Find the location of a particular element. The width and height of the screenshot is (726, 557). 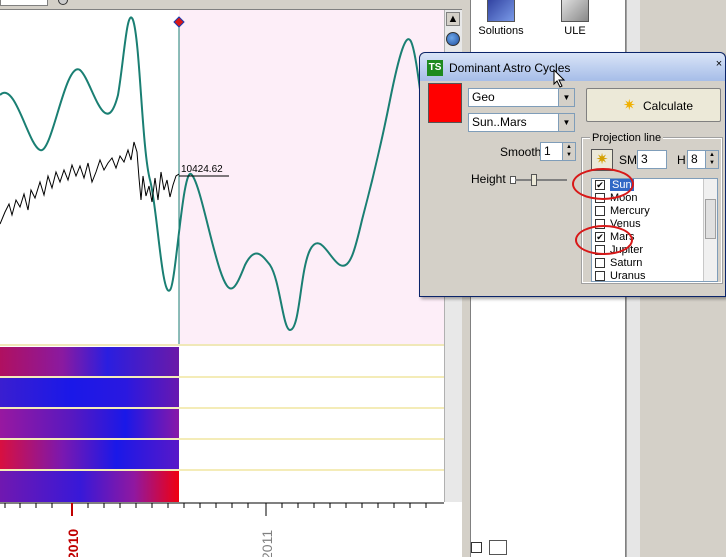

slider-track is located at coordinates (541, 180).